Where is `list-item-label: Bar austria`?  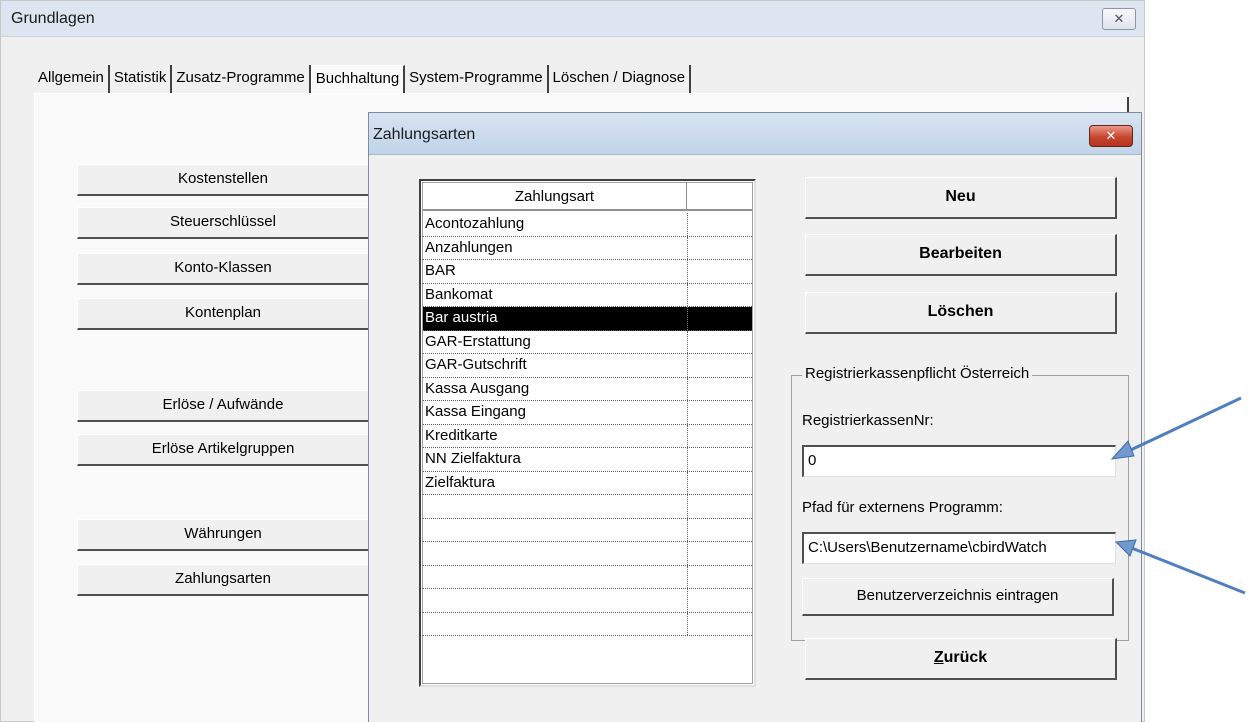
list-item-label: Bar austria is located at coordinates (461, 317).